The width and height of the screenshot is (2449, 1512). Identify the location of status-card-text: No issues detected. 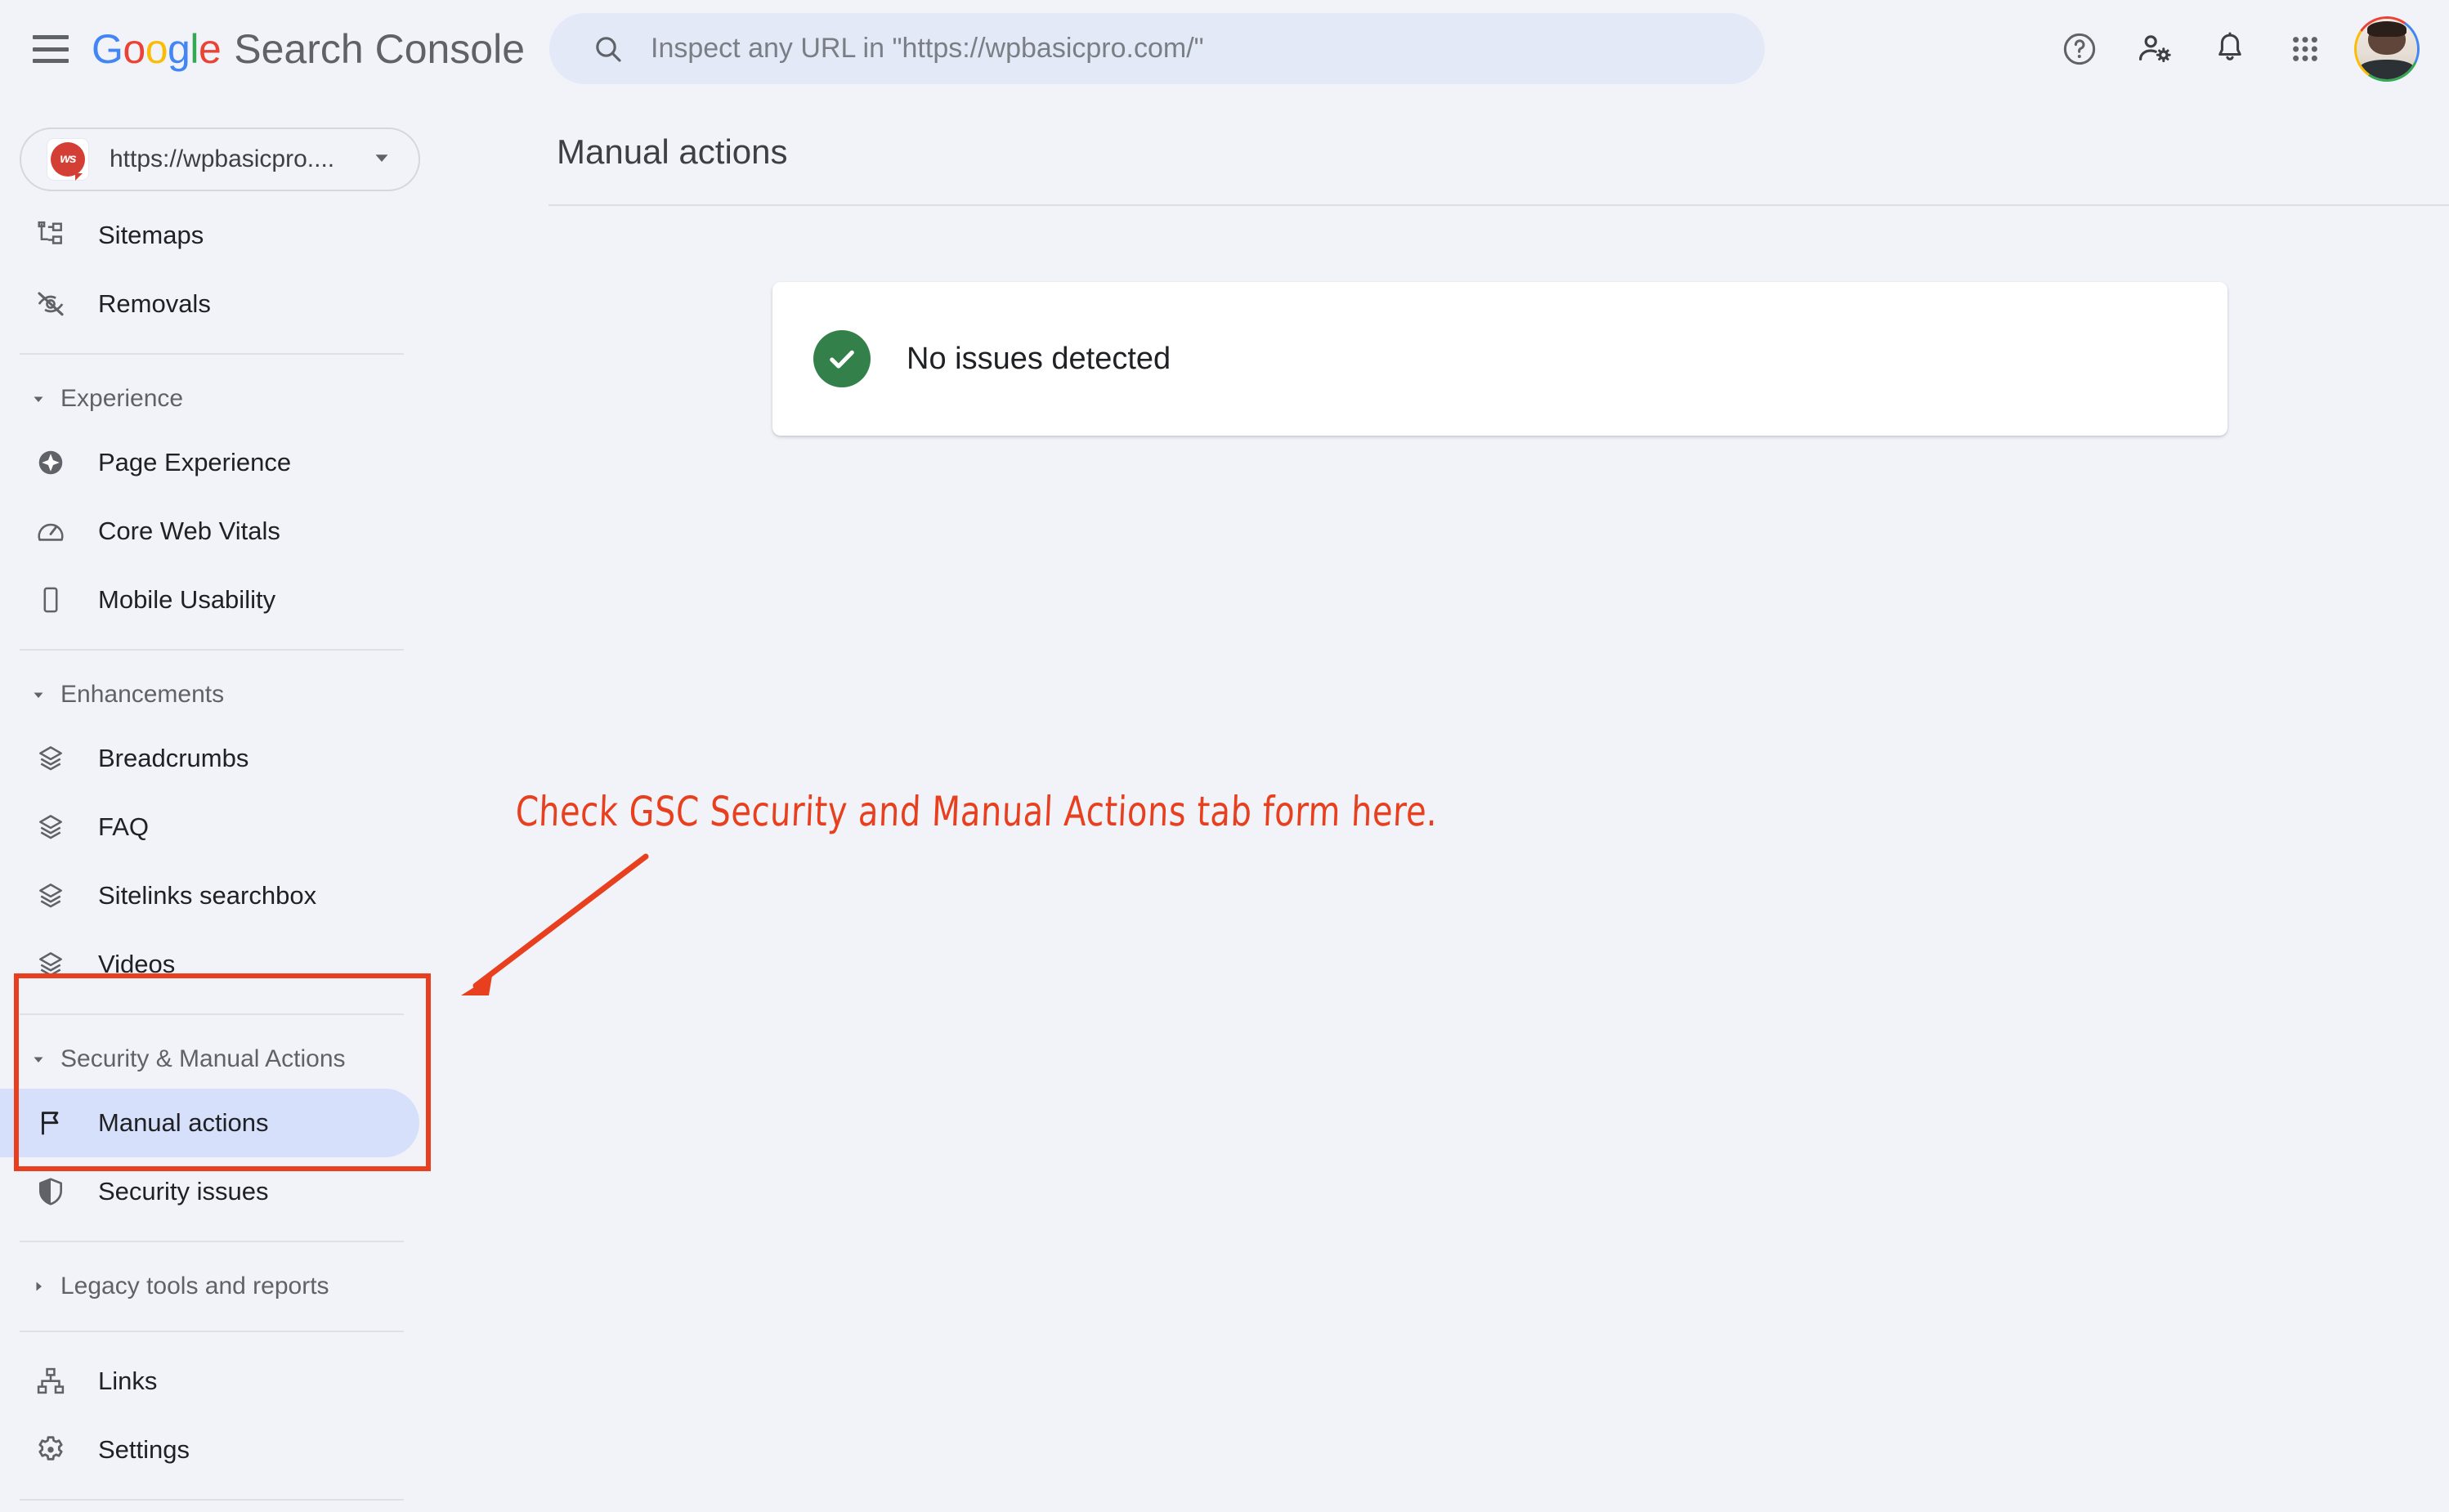
(1039, 358).